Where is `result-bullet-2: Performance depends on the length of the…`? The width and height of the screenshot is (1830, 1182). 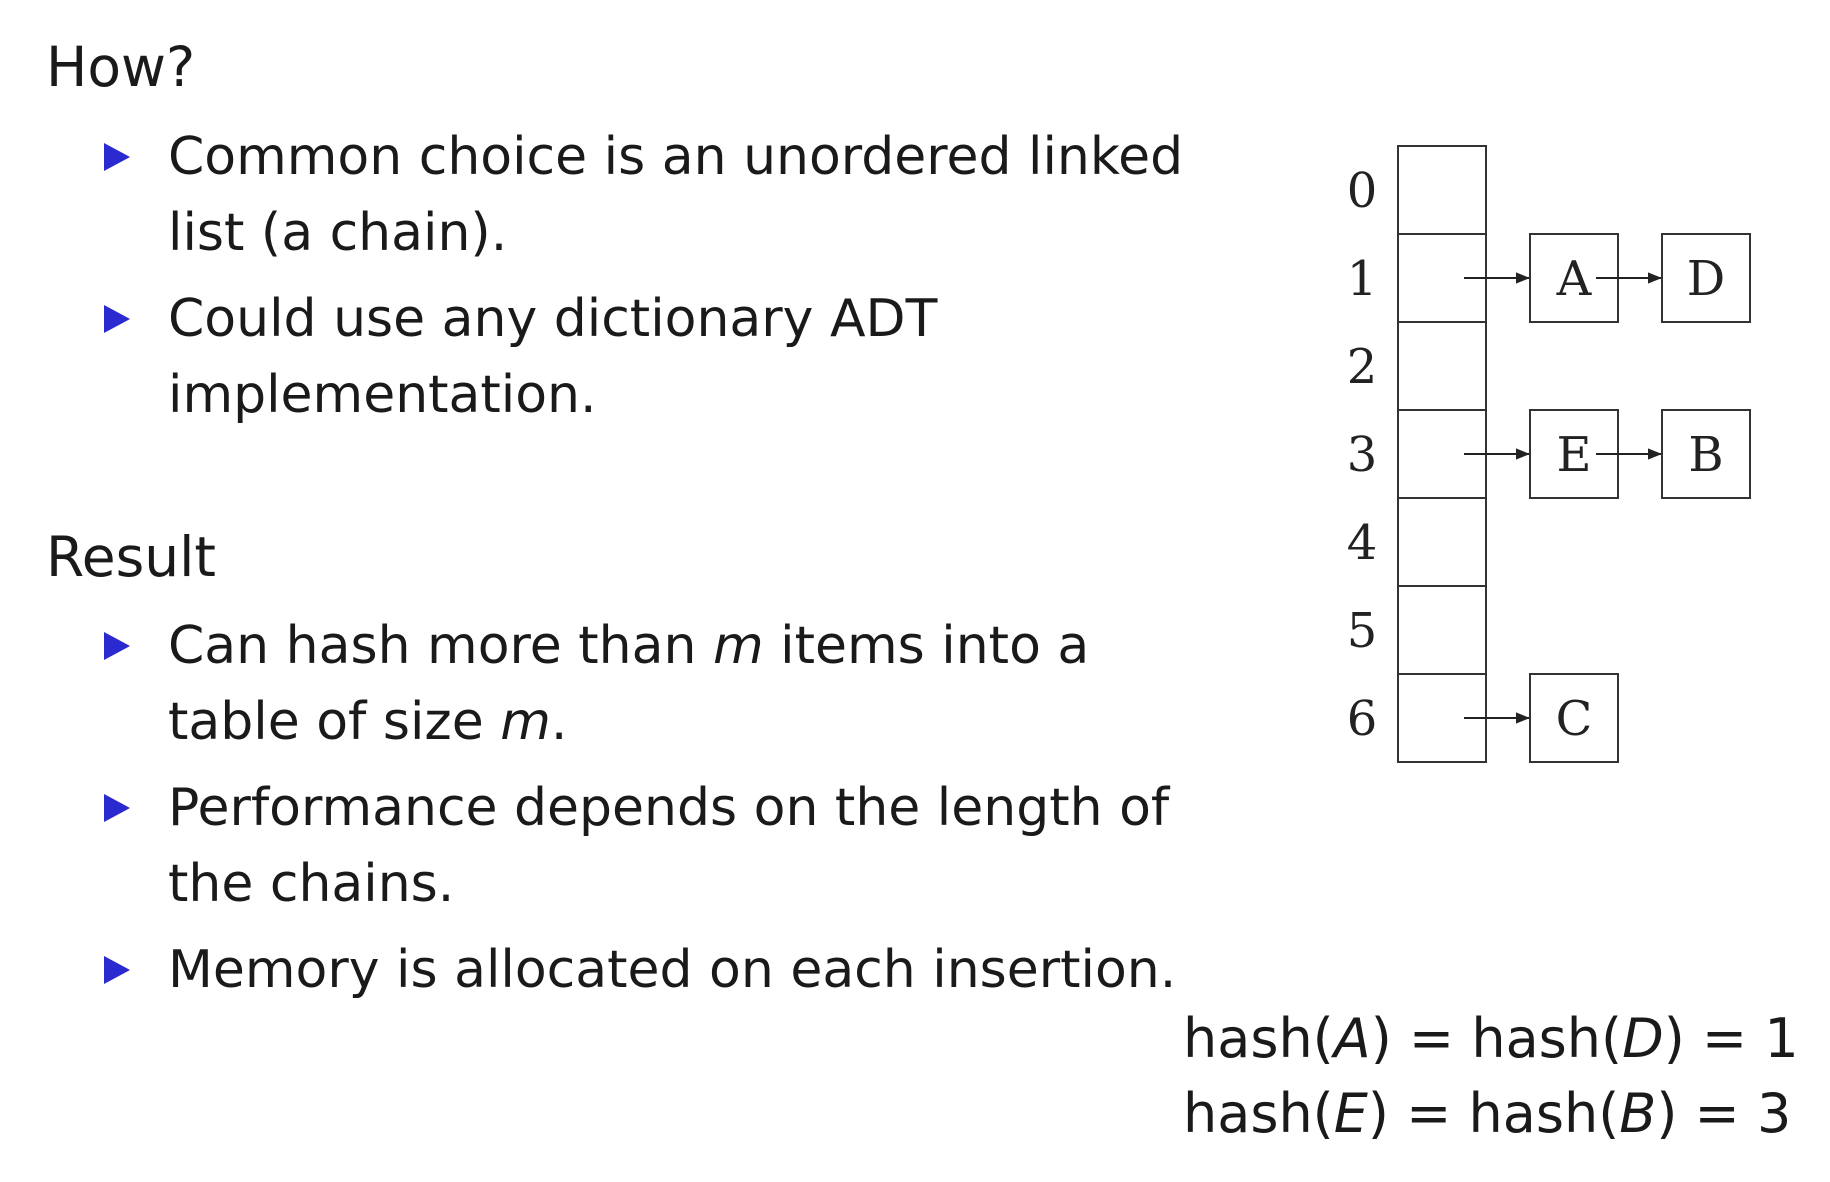 result-bullet-2: Performance depends on the length of the… is located at coordinates (669, 846).